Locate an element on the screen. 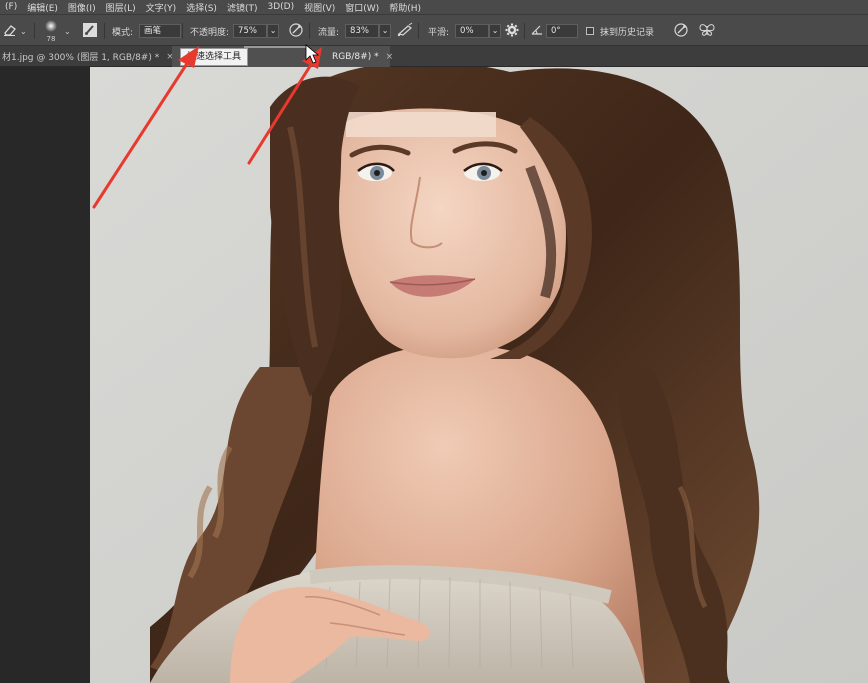  flow-slider-toggle: ⌄ is located at coordinates (385, 31).